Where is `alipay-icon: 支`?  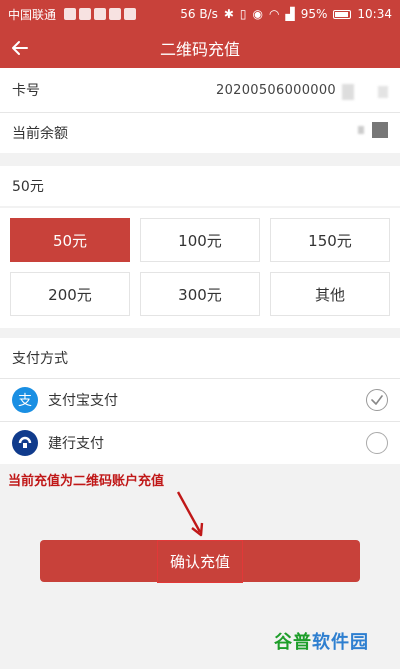 alipay-icon: 支 is located at coordinates (25, 400).